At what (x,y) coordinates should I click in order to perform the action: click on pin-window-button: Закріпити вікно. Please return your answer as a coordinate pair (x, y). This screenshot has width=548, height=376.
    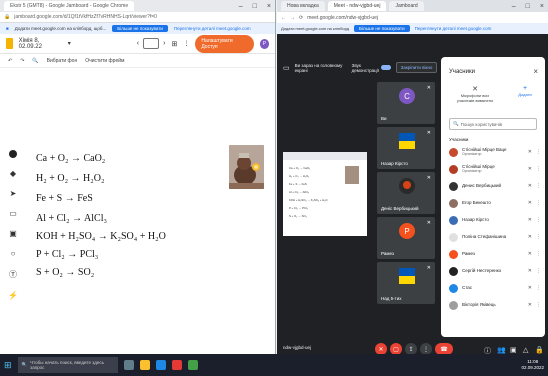
    Looking at the image, I should click on (416, 67).